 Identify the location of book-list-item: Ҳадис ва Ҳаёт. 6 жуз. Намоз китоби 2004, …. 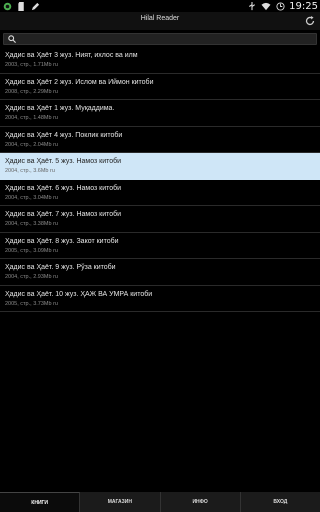
(160, 193).